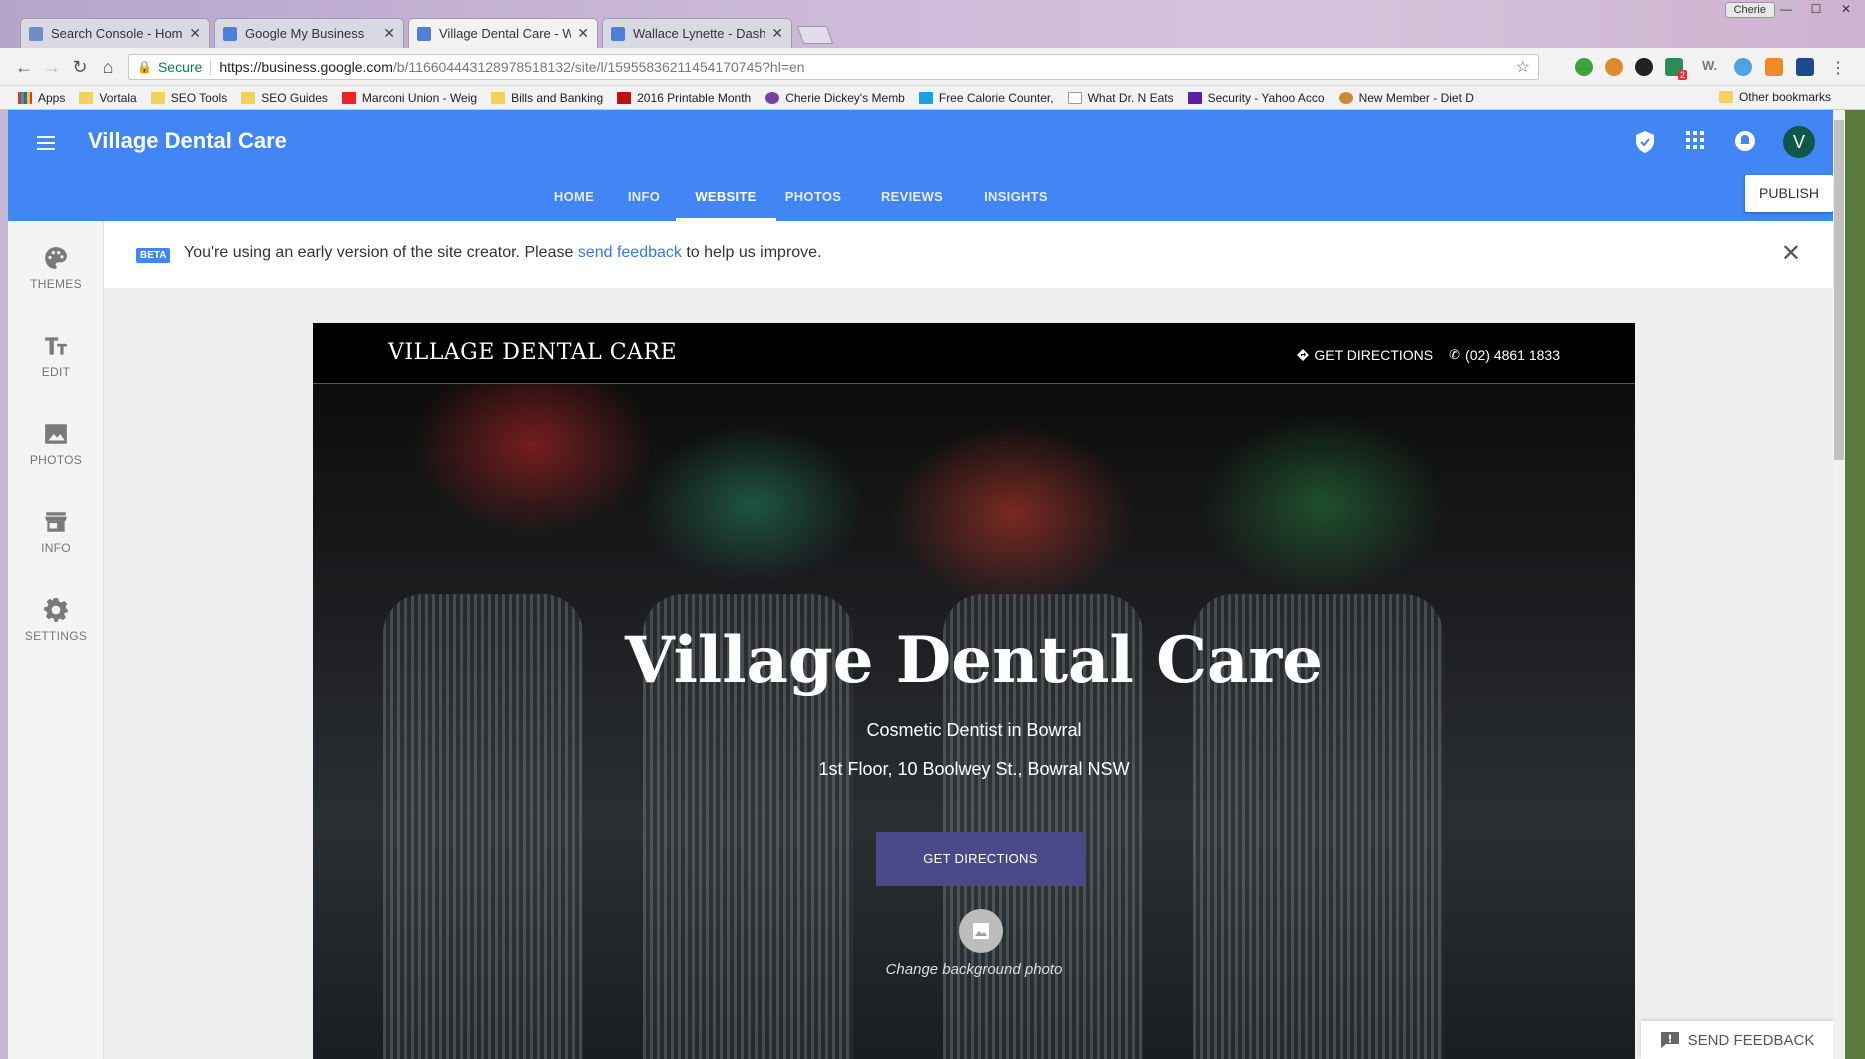  Describe the element at coordinates (813, 204) in the screenshot. I see `tab-photos: PHOTOS` at that location.